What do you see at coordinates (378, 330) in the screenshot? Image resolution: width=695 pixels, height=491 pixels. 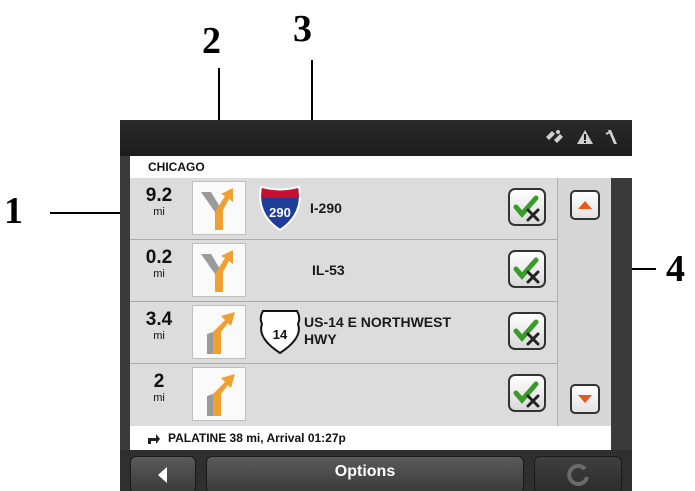 I see `road-name: US-14 E NORTHWEST HWY` at bounding box center [378, 330].